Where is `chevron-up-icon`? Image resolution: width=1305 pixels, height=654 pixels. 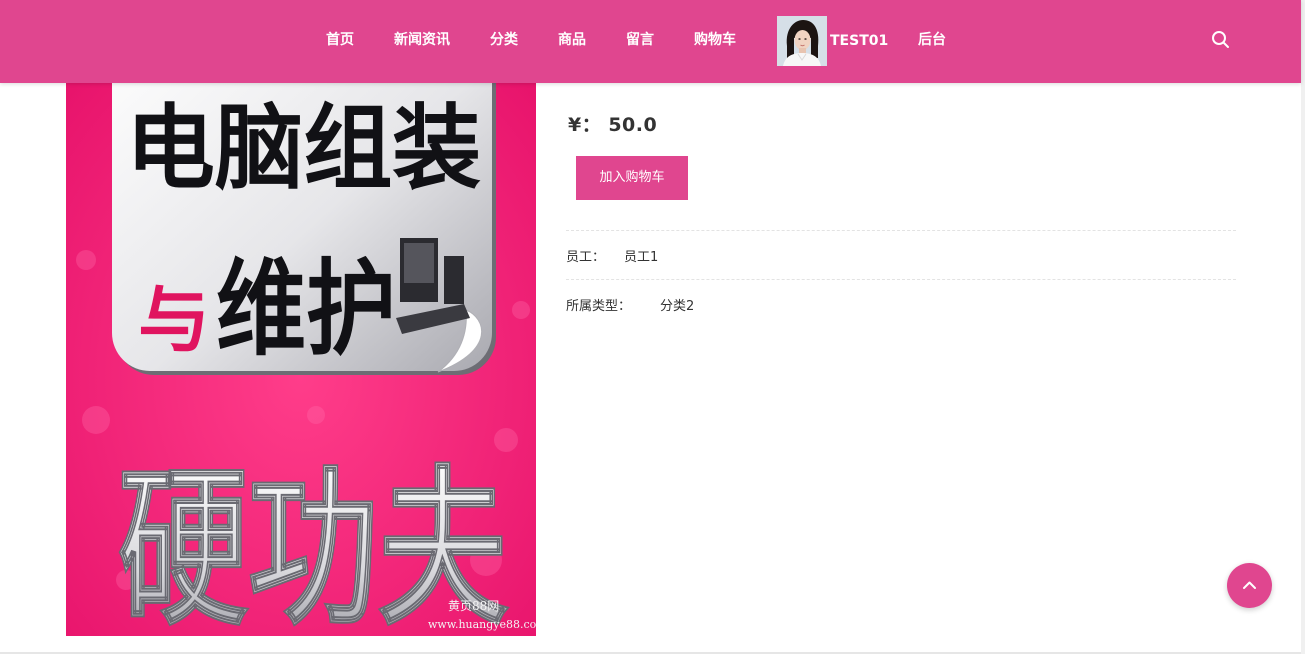 chevron-up-icon is located at coordinates (1249, 585).